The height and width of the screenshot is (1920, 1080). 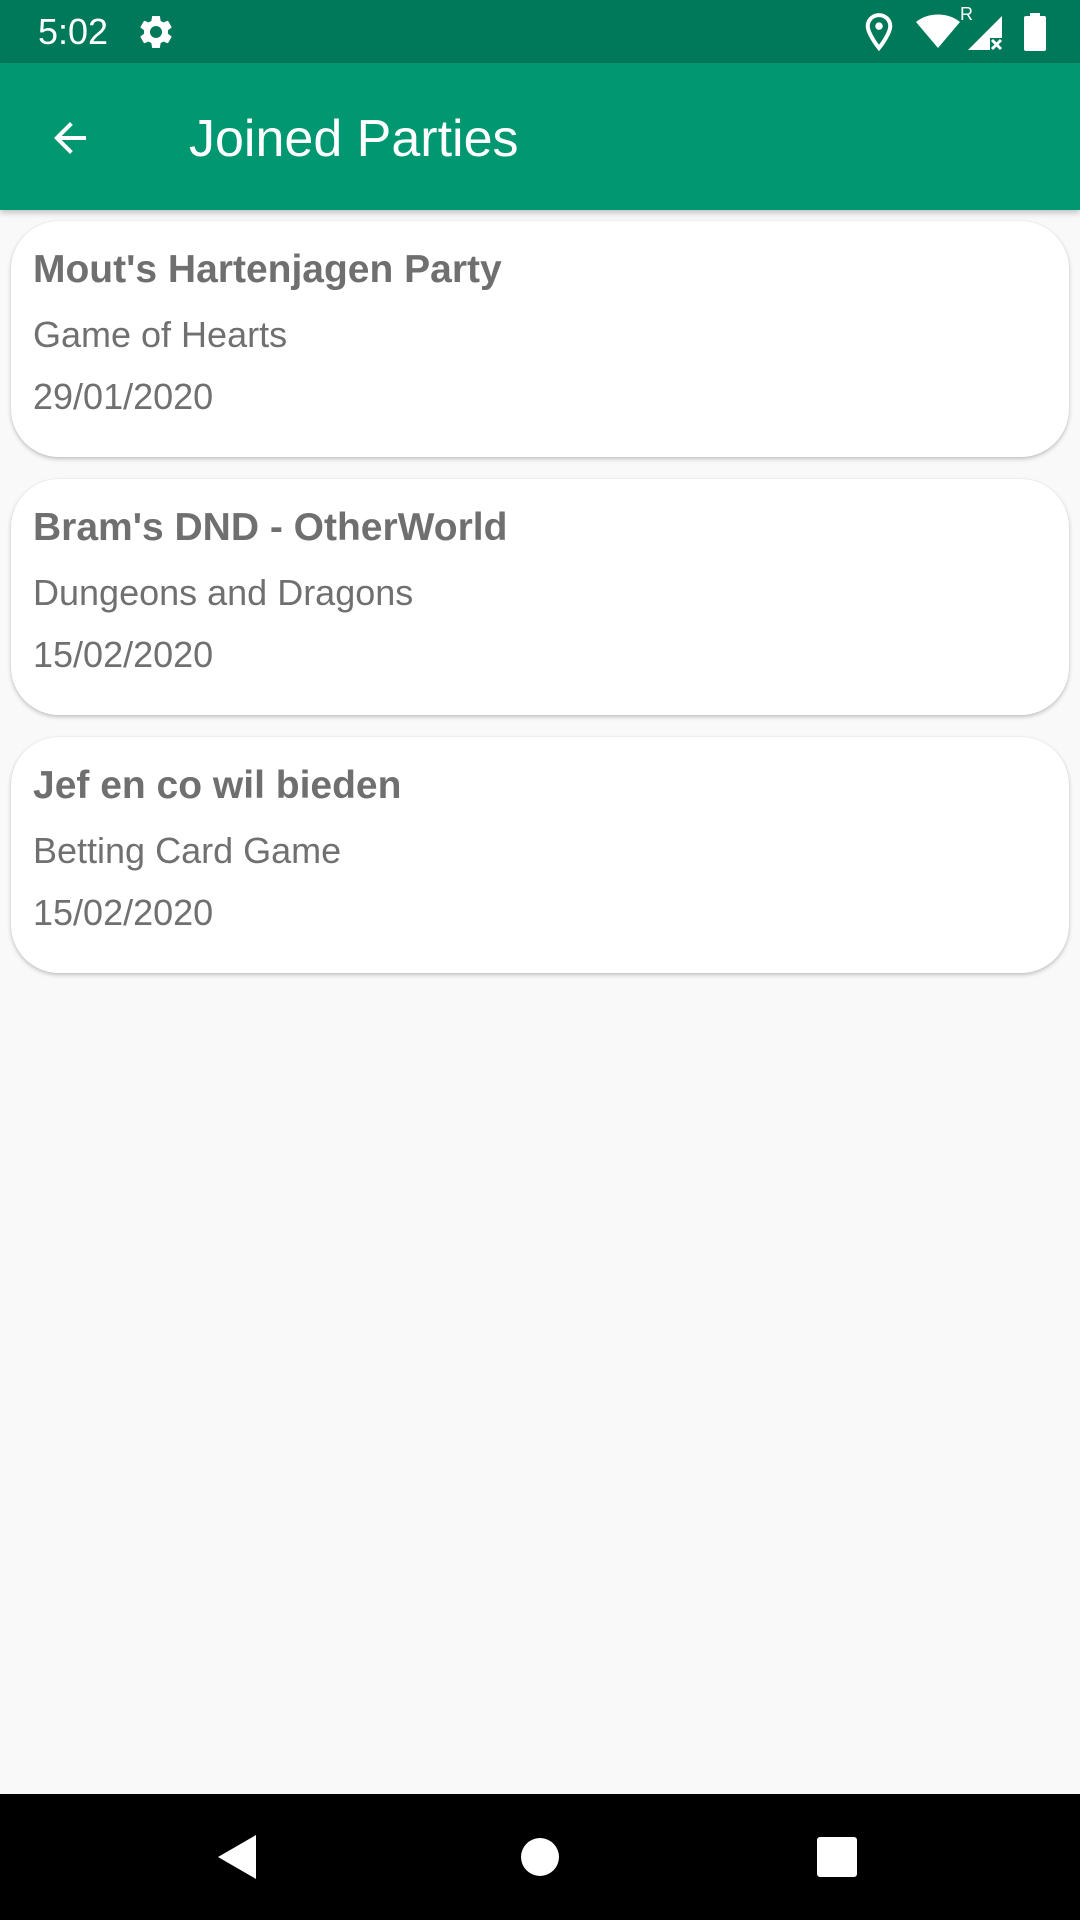 I want to click on party-name: Jef en co wil bieden, so click(x=217, y=785).